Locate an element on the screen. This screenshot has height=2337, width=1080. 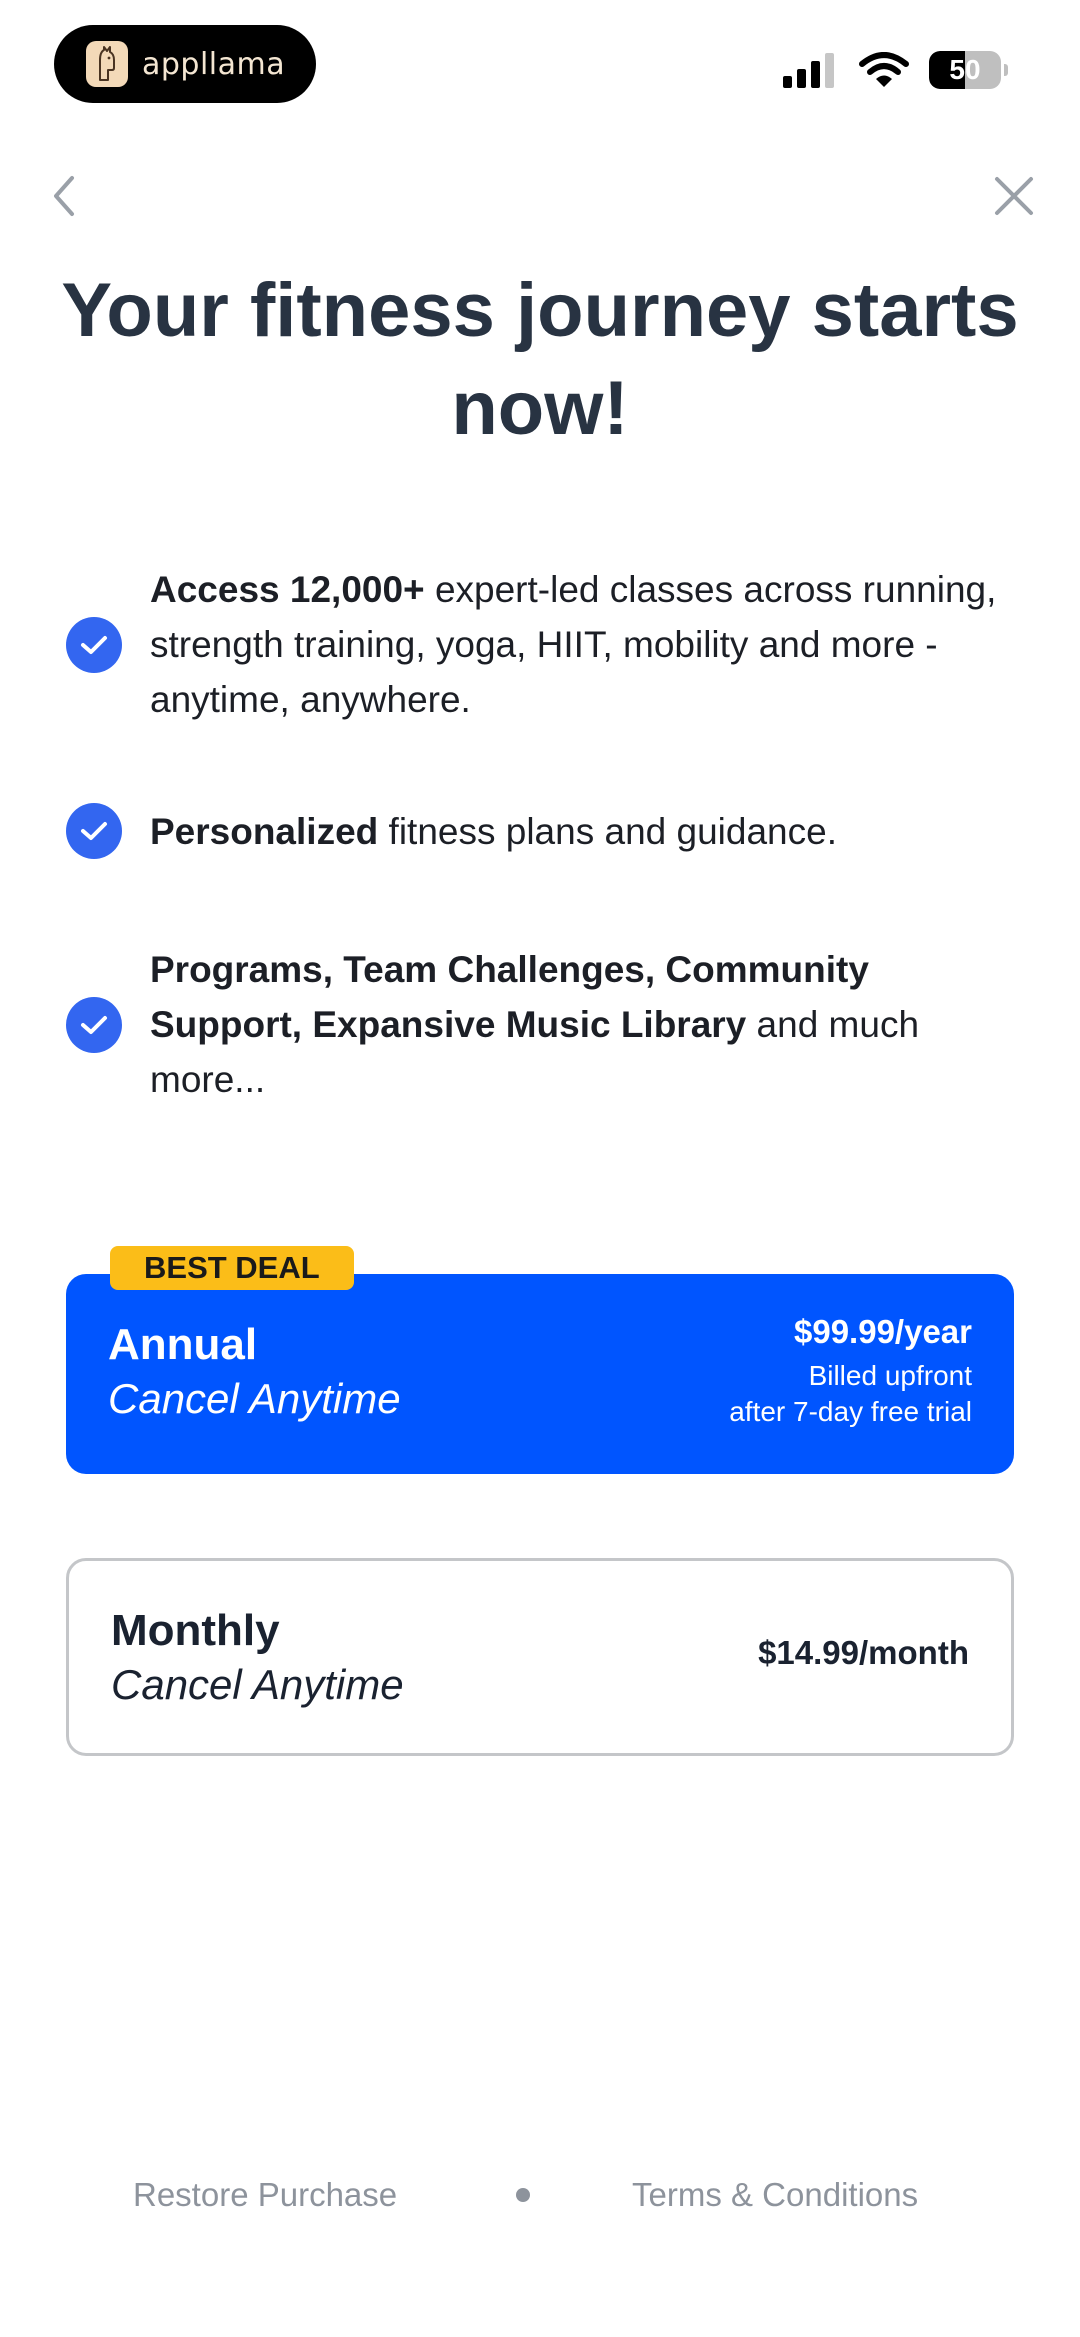
close-button is located at coordinates (1014, 196).